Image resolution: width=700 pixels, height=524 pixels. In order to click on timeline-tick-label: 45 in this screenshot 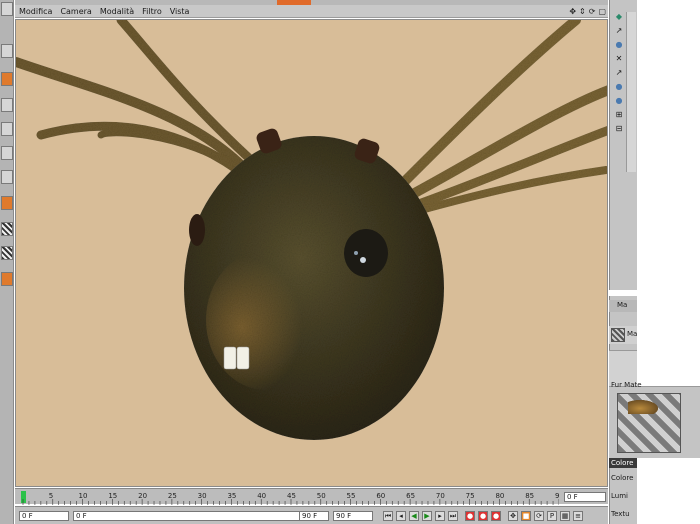, I will do `click(291, 496)`.